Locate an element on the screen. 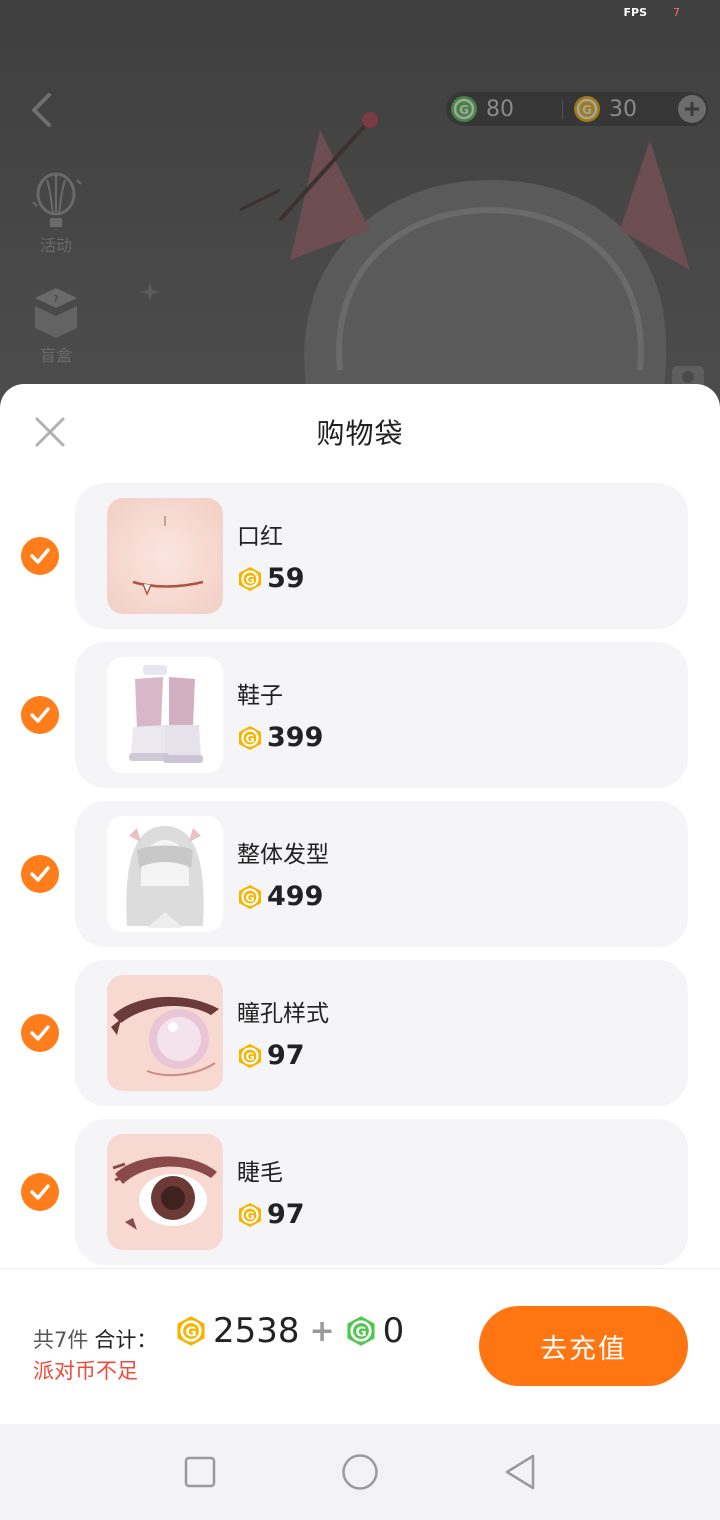  circle-icon is located at coordinates (360, 1472).